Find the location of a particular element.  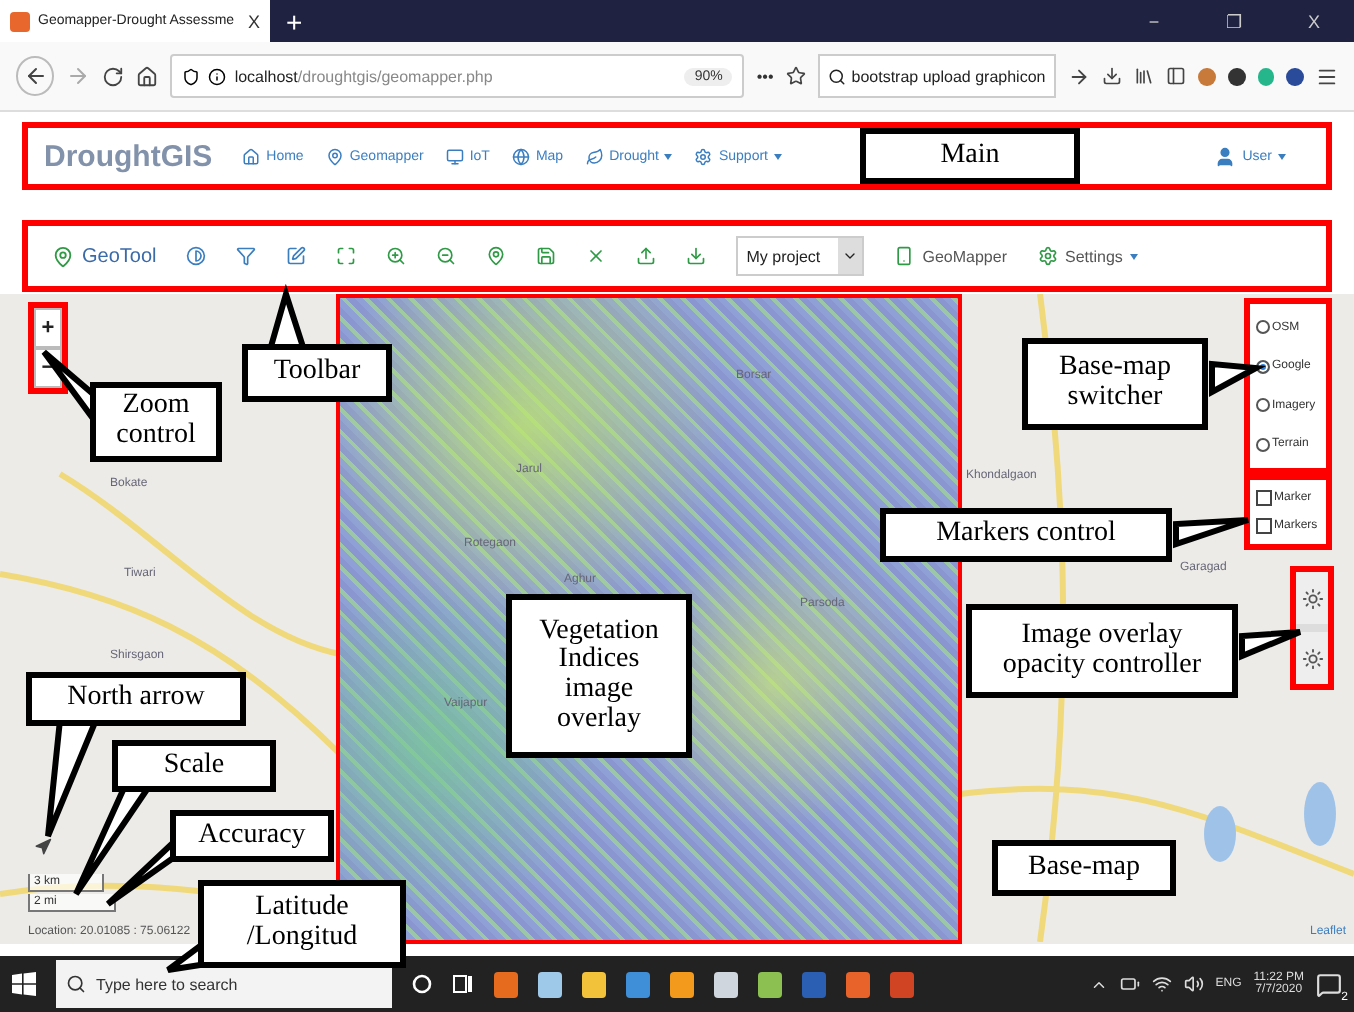

callout-label: Scale is located at coordinates (194, 766).